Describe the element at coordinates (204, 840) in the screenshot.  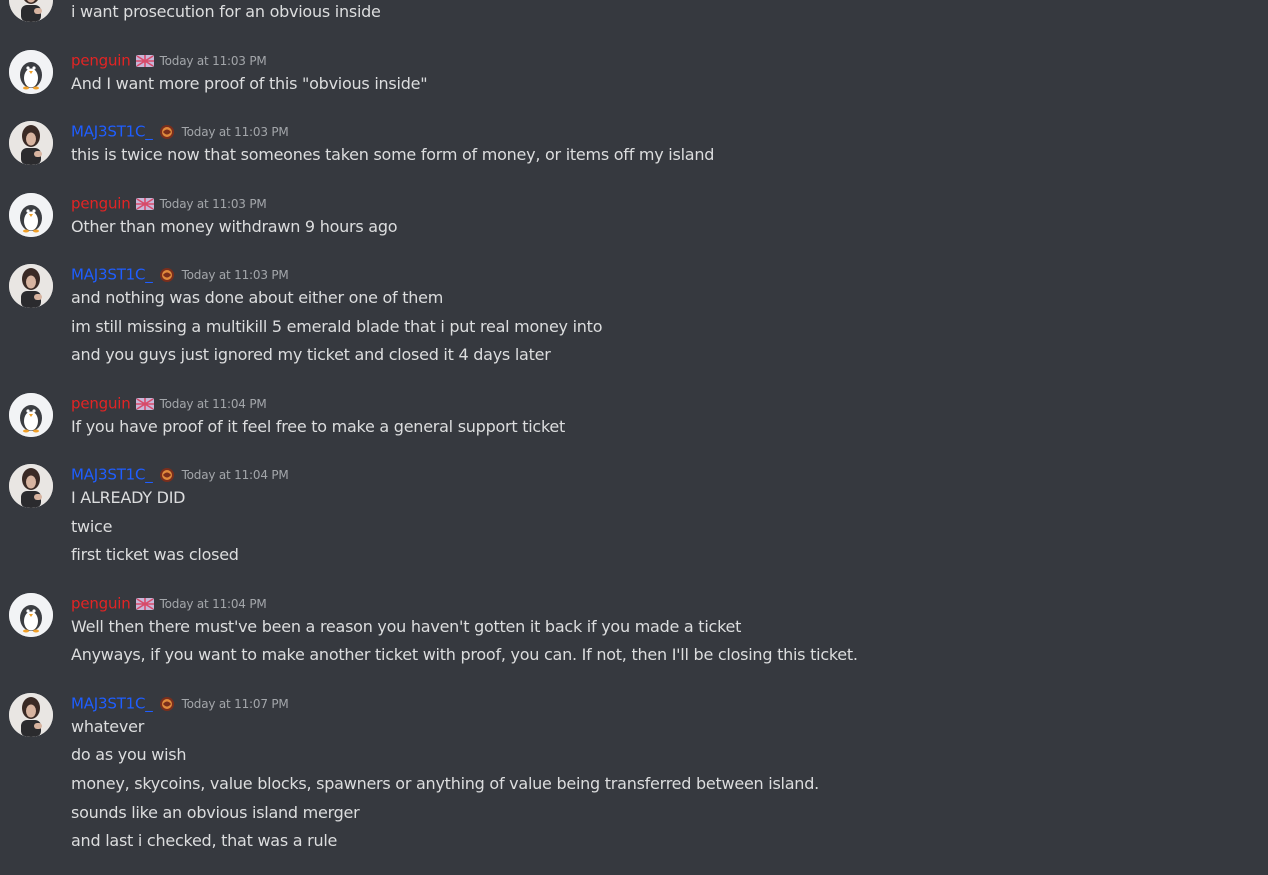
I see `message-text: and last i checked, that was a rule` at that location.